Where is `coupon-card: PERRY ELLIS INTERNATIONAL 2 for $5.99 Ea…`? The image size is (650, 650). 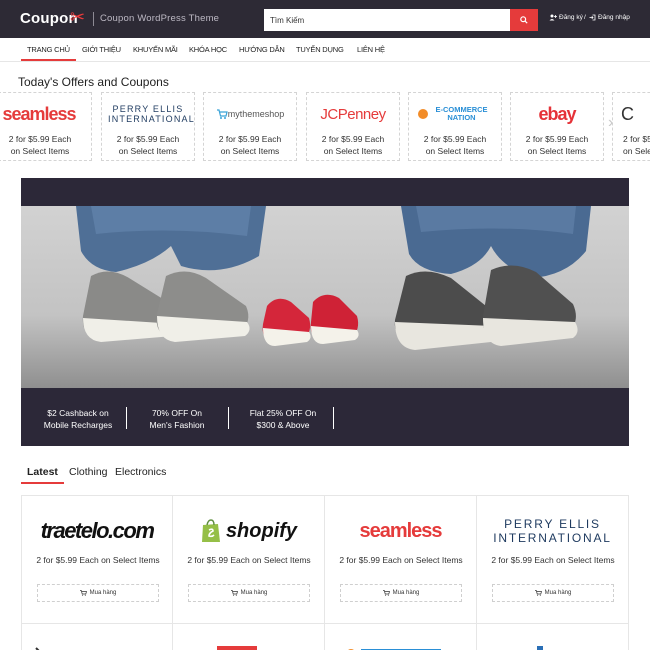
coupon-card: PERRY ELLIS INTERNATIONAL 2 for $5.99 Ea… is located at coordinates (553, 560).